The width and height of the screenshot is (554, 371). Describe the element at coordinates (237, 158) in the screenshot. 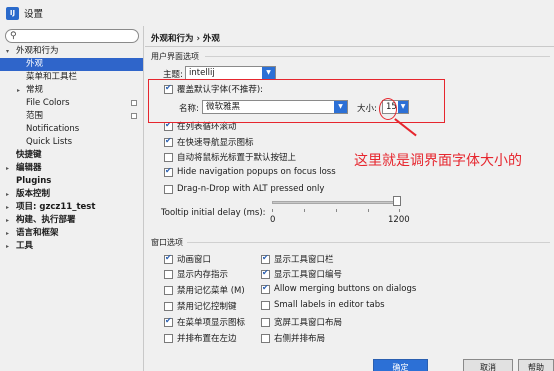

I see `option-label: 自动将鼠标光标置于默认按钮上` at that location.